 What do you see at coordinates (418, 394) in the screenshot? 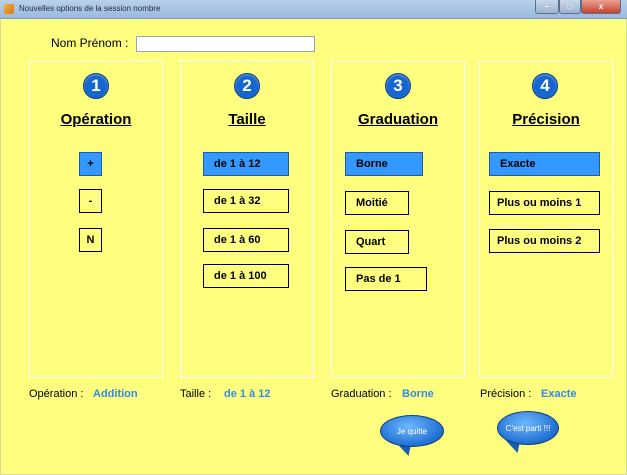
I see `summary-graduation-value: Borne` at bounding box center [418, 394].